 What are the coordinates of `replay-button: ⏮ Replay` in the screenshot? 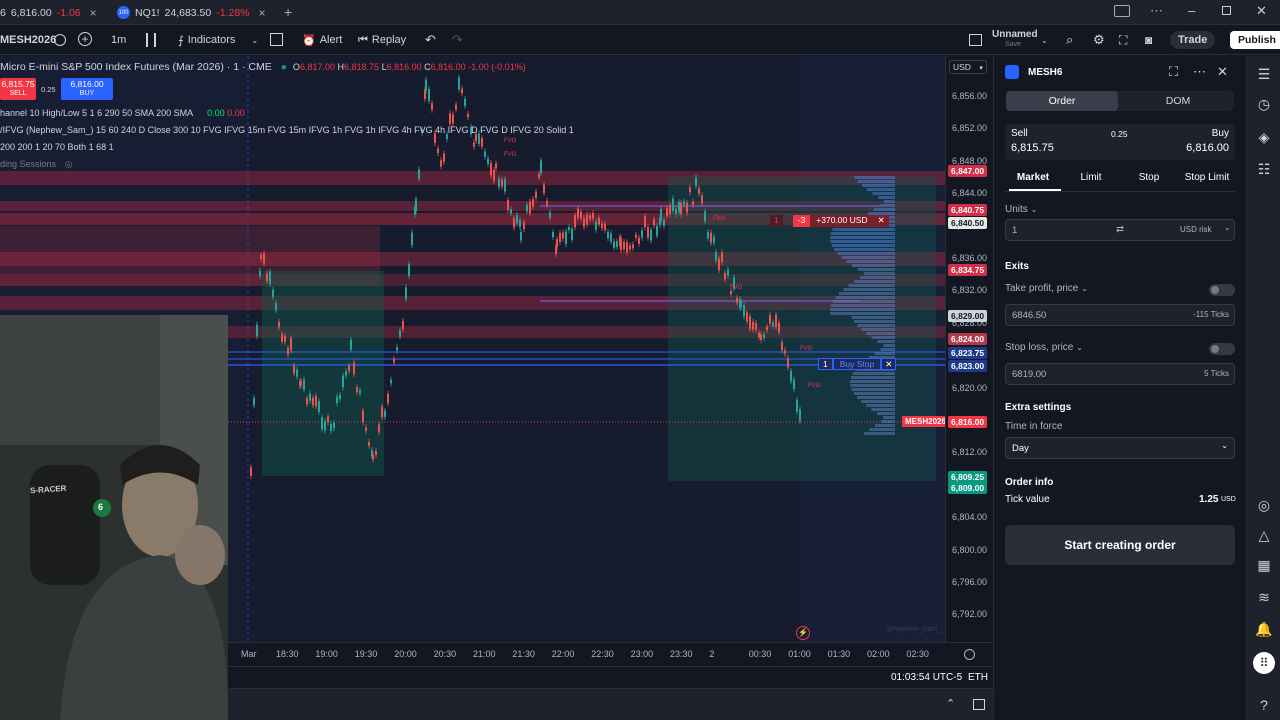 It's located at (382, 40).